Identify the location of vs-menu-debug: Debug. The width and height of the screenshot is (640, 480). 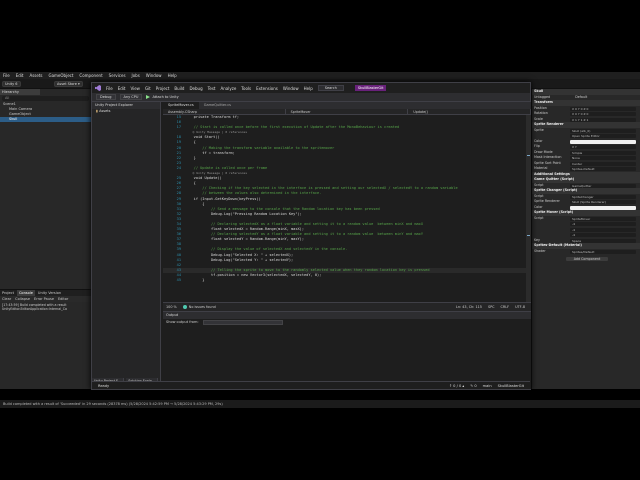
(195, 88).